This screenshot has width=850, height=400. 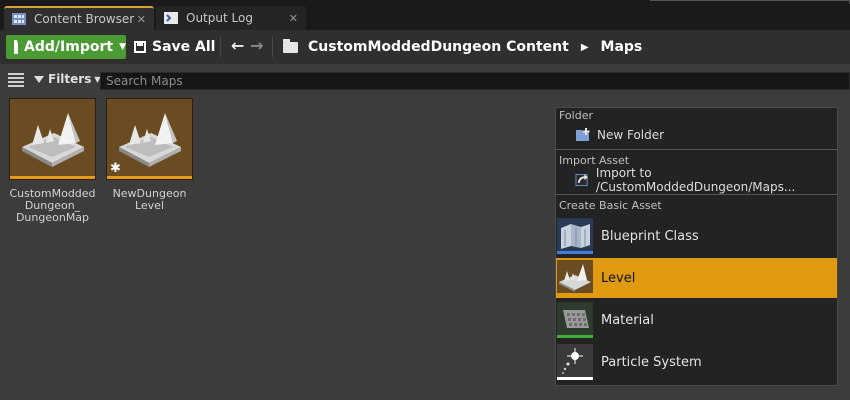 I want to click on output-log-icon, so click(x=171, y=18).